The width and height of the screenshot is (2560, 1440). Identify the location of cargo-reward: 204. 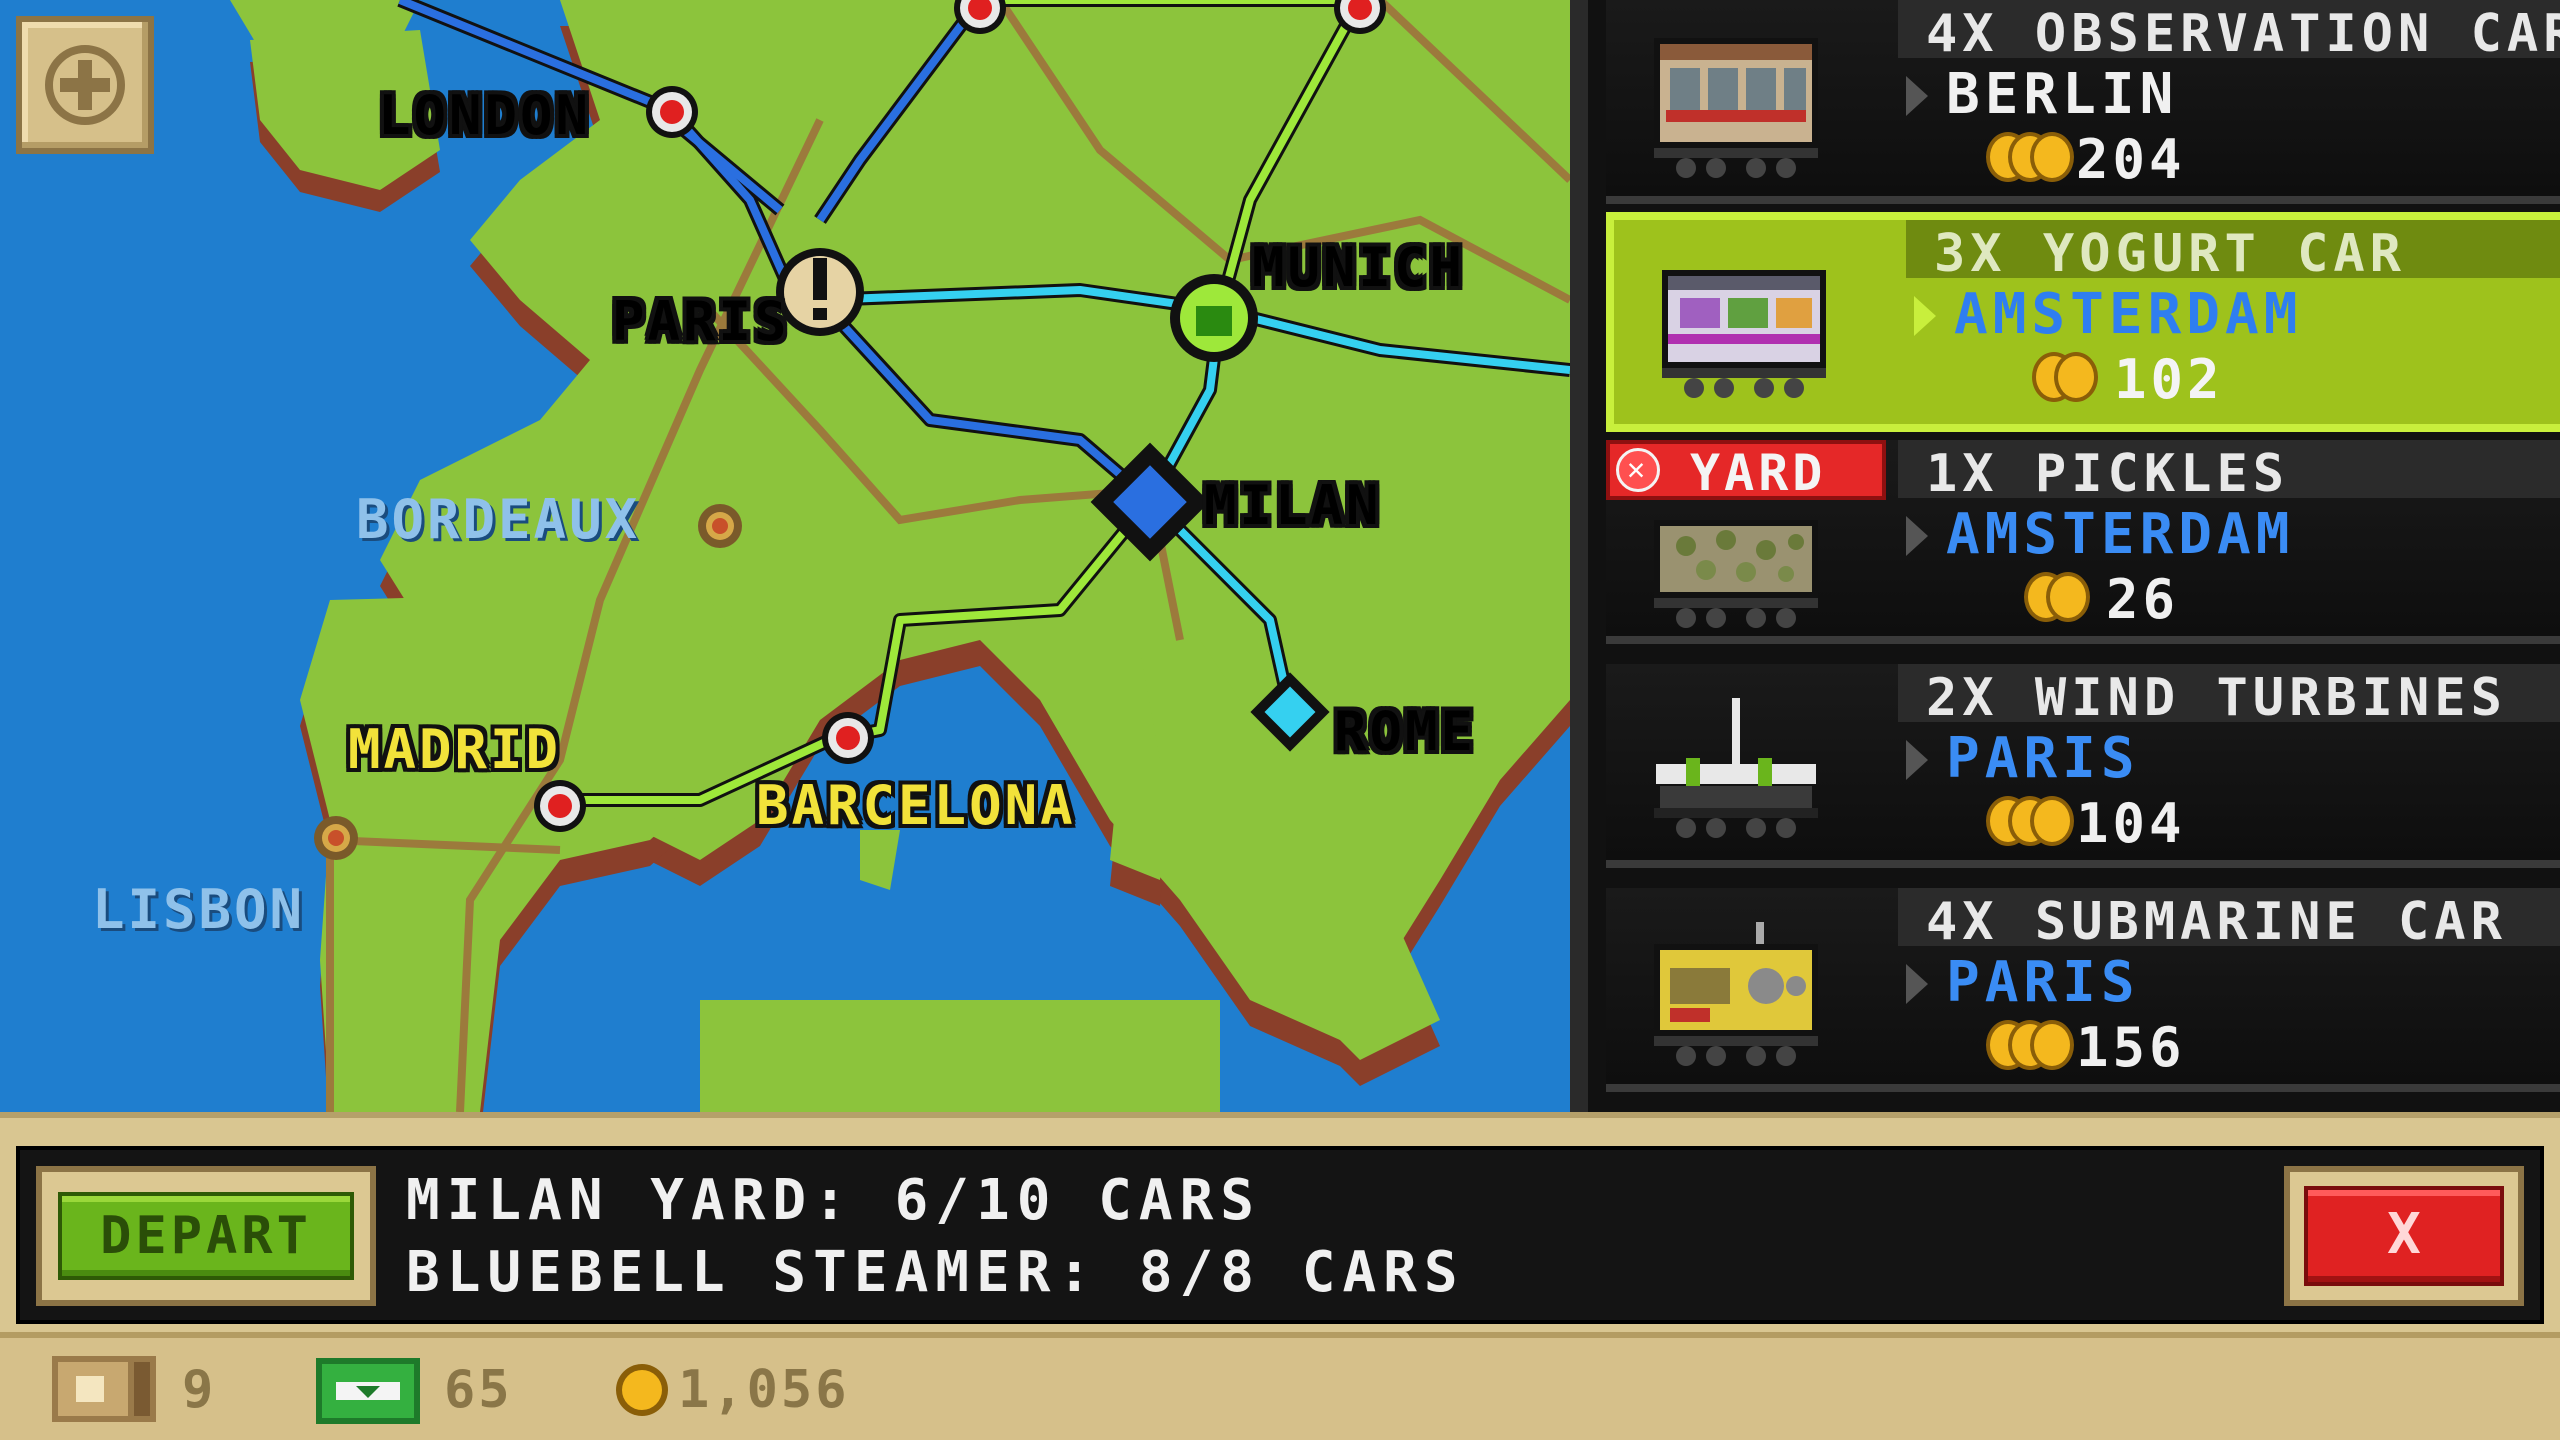
(2131, 159).